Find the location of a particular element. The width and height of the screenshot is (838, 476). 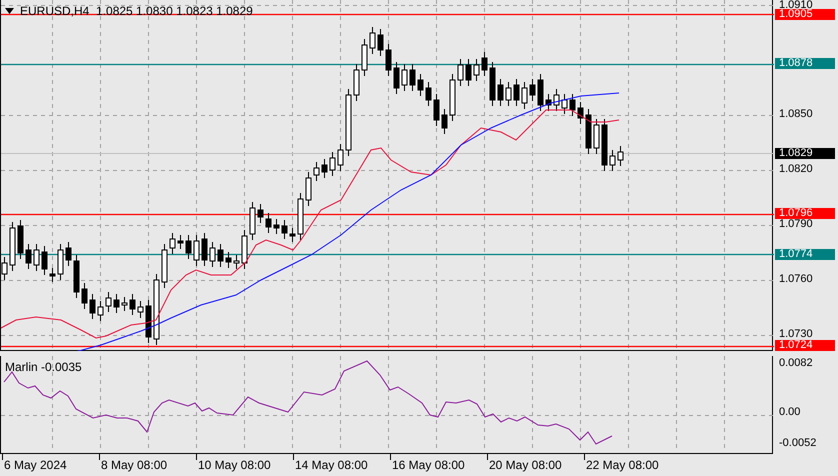

time-tick-label: 20 May 08:00 is located at coordinates (525, 465).